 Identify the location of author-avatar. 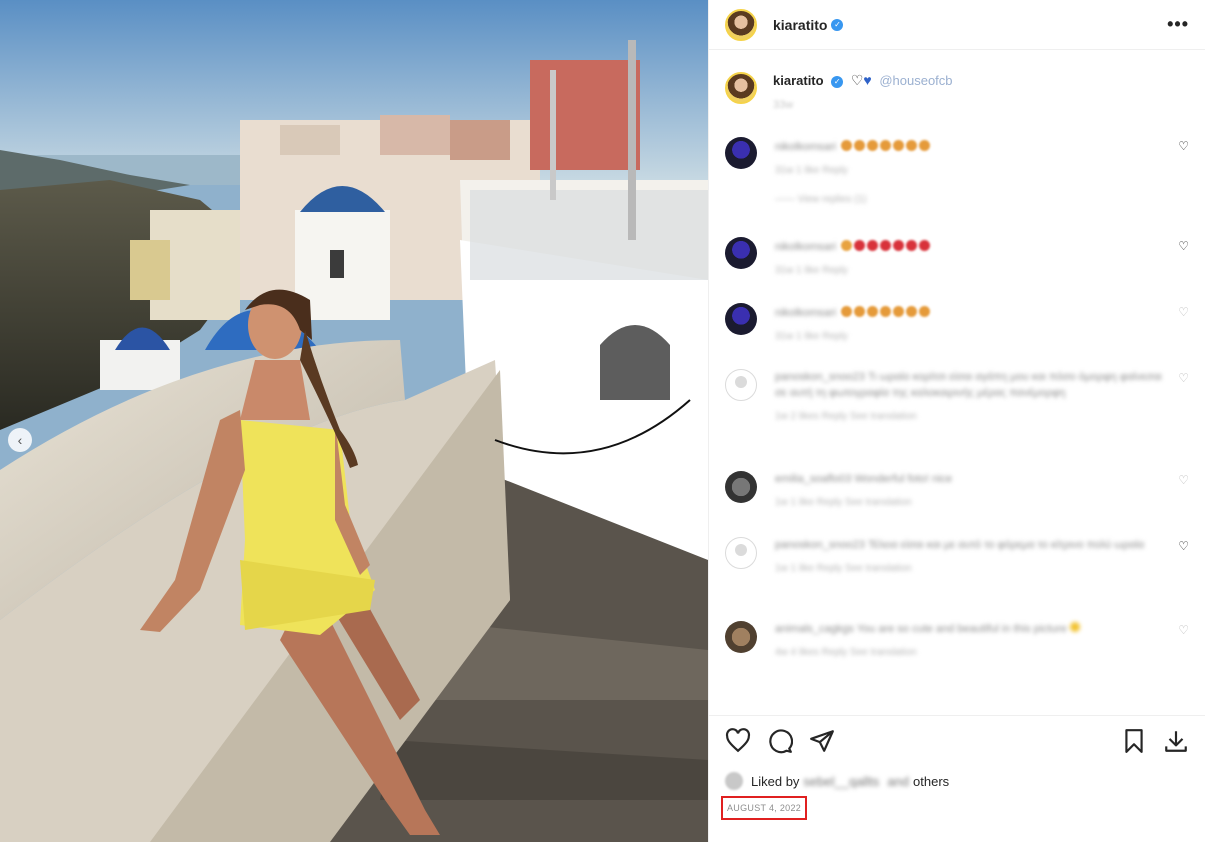
(741, 24).